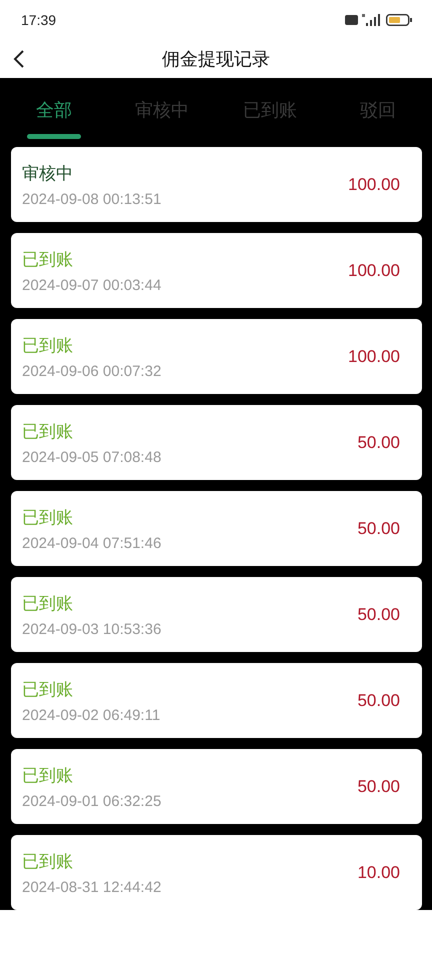 Image resolution: width=432 pixels, height=960 pixels. Describe the element at coordinates (351, 20) in the screenshot. I see `hd-icon` at that location.